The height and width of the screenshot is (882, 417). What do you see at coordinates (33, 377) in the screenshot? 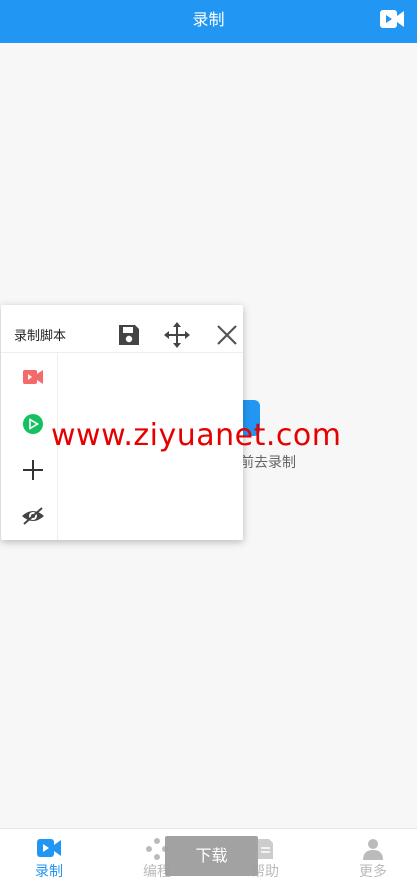
I see `record-video-icon` at bounding box center [33, 377].